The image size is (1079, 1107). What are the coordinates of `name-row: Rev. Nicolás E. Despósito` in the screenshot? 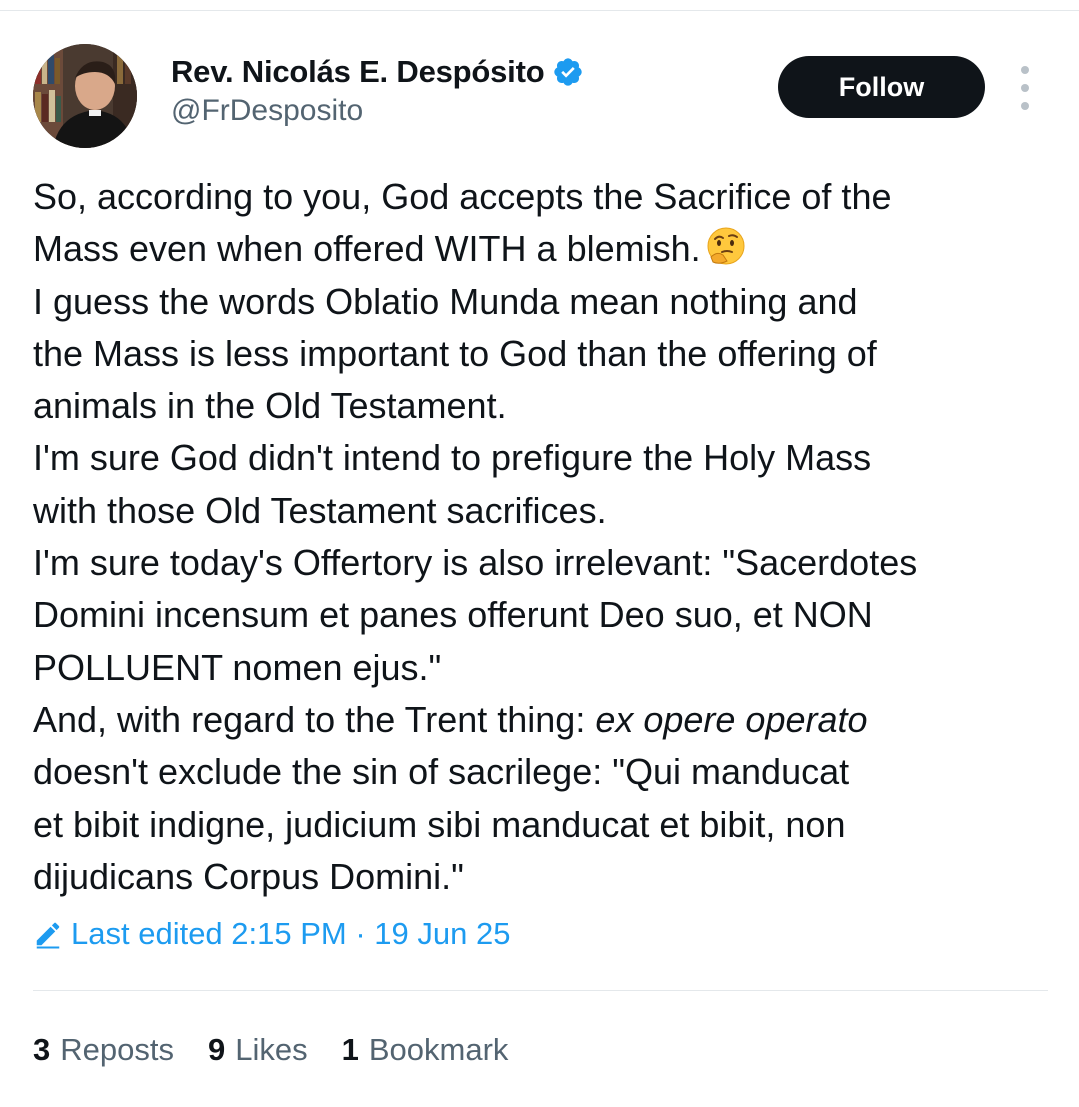 It's located at (377, 72).